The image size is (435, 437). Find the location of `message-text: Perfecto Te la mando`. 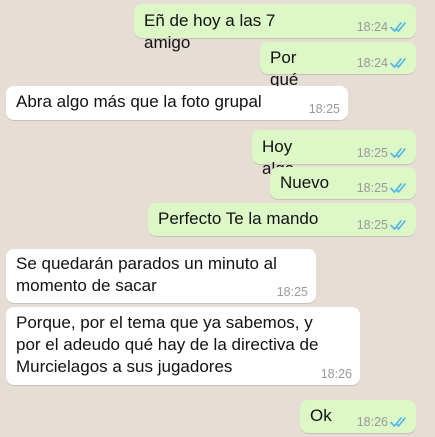

message-text: Perfecto Te la mando is located at coordinates (238, 218).